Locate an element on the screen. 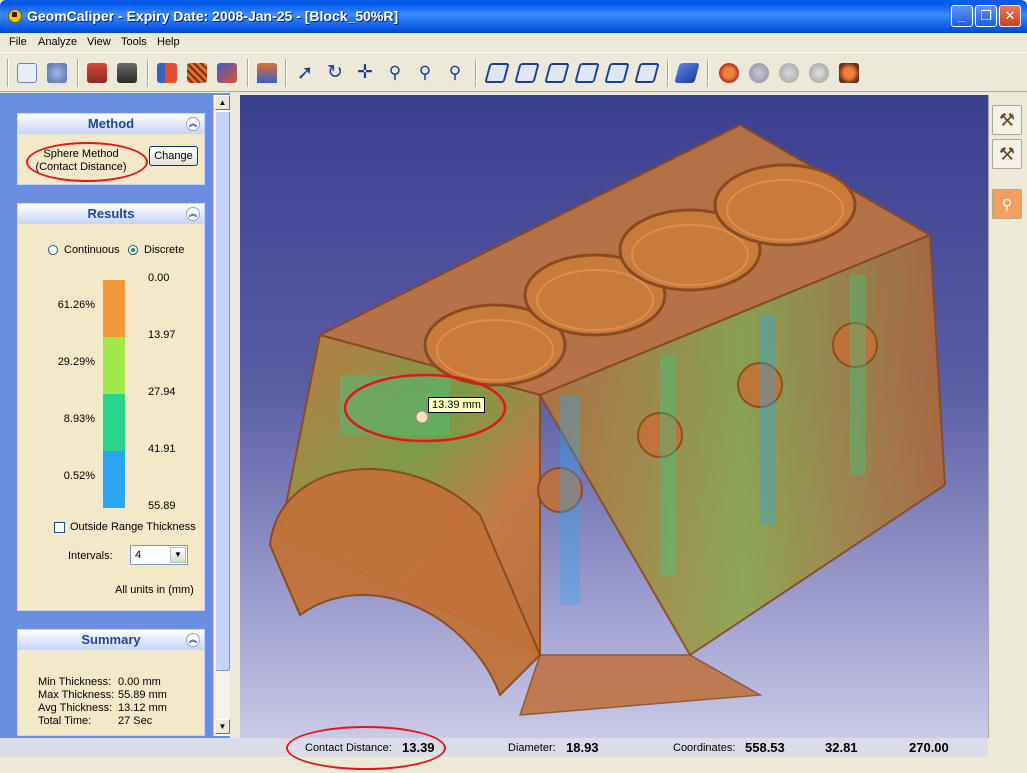 The image size is (1027, 773). coordinate-y: 32.81 is located at coordinates (841, 747).